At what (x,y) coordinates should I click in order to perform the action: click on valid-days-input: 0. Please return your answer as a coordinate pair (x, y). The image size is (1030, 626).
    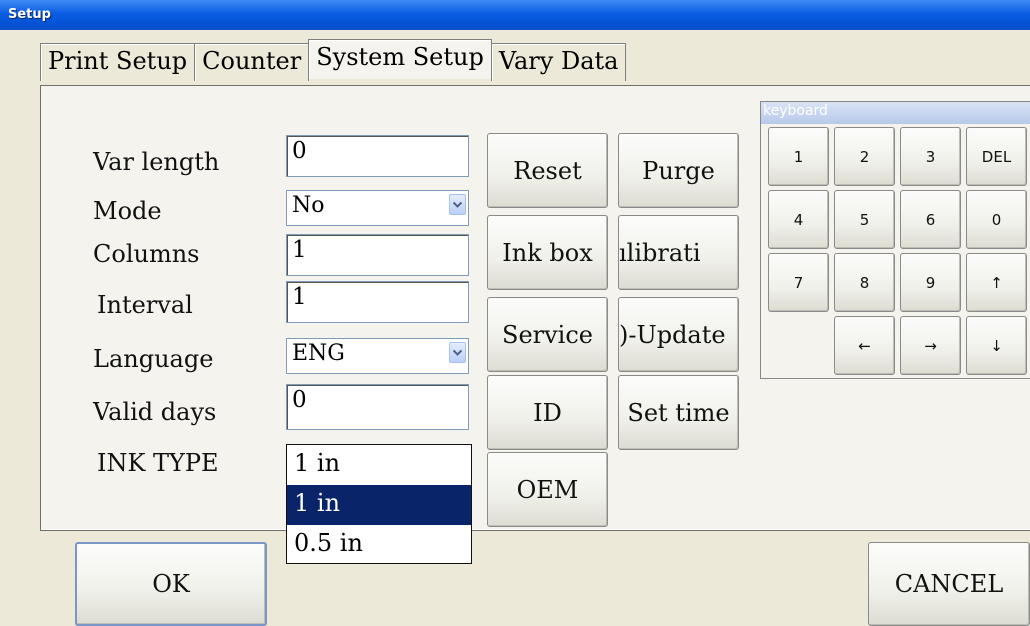
    Looking at the image, I should click on (377, 407).